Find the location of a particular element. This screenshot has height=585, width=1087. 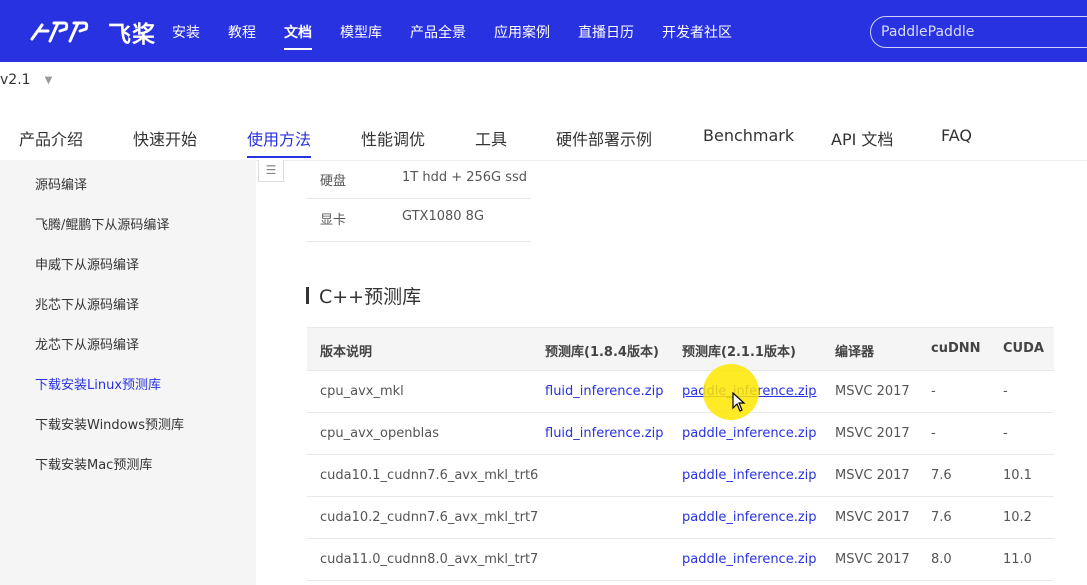

version-desc: cuda10.1_cudnn7.6_avx_mkl_trt6 is located at coordinates (429, 475).